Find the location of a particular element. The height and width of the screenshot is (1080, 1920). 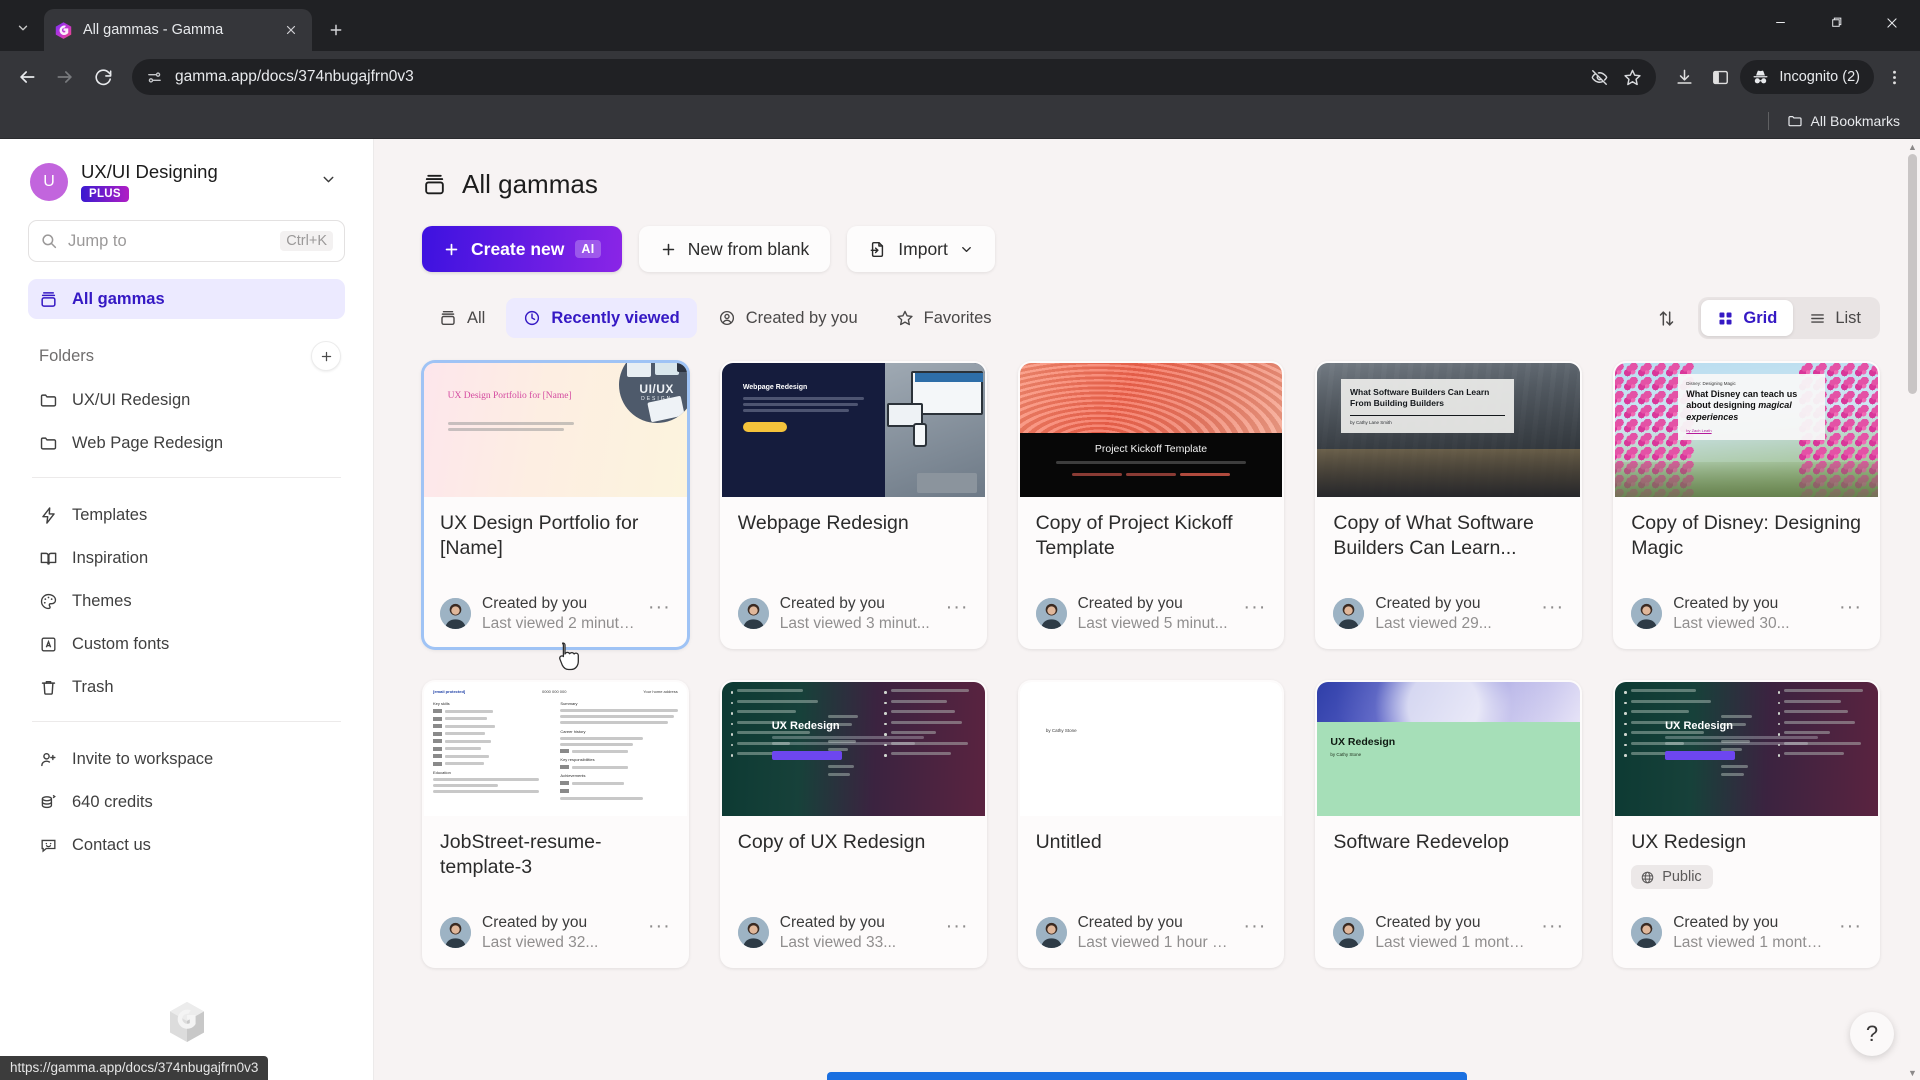

scroll-down-arrow-icon: ▼ is located at coordinates (1912, 1072).